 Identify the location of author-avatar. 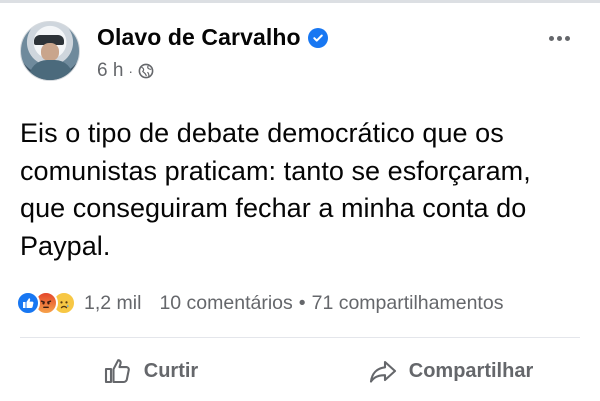
(50, 51).